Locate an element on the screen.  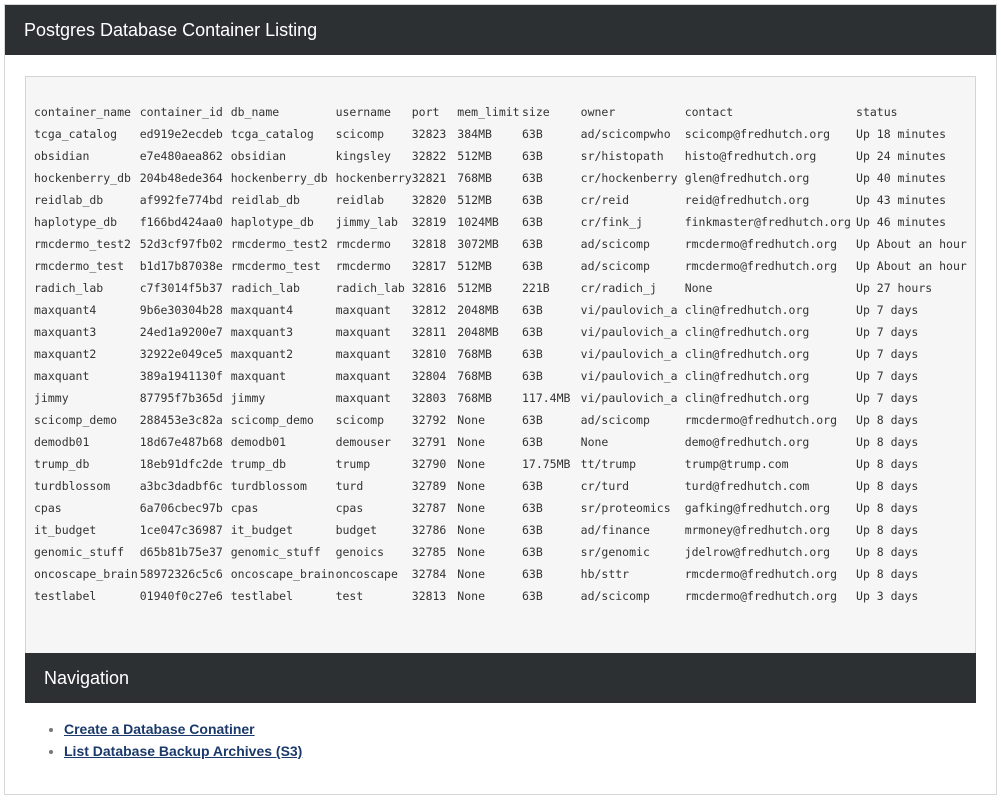
cell-container-name: oncoscape_brain is located at coordinates (86, 574).